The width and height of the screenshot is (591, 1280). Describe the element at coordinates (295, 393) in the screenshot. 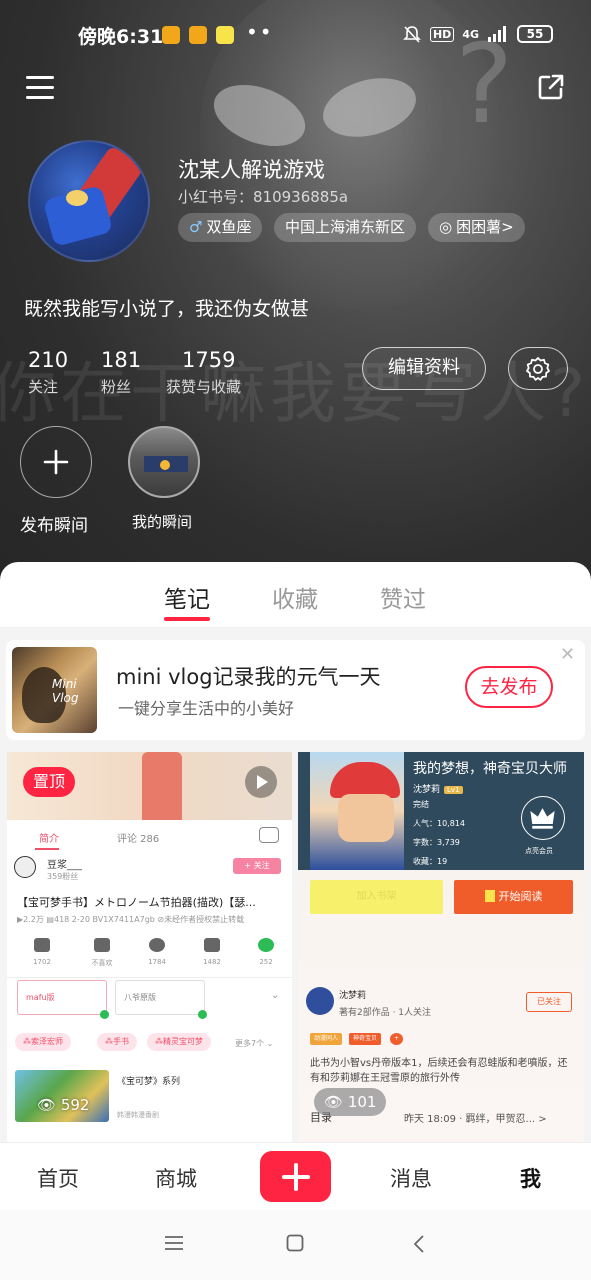

I see `background-watermark-text: 你在干嘛我要写人?` at that location.